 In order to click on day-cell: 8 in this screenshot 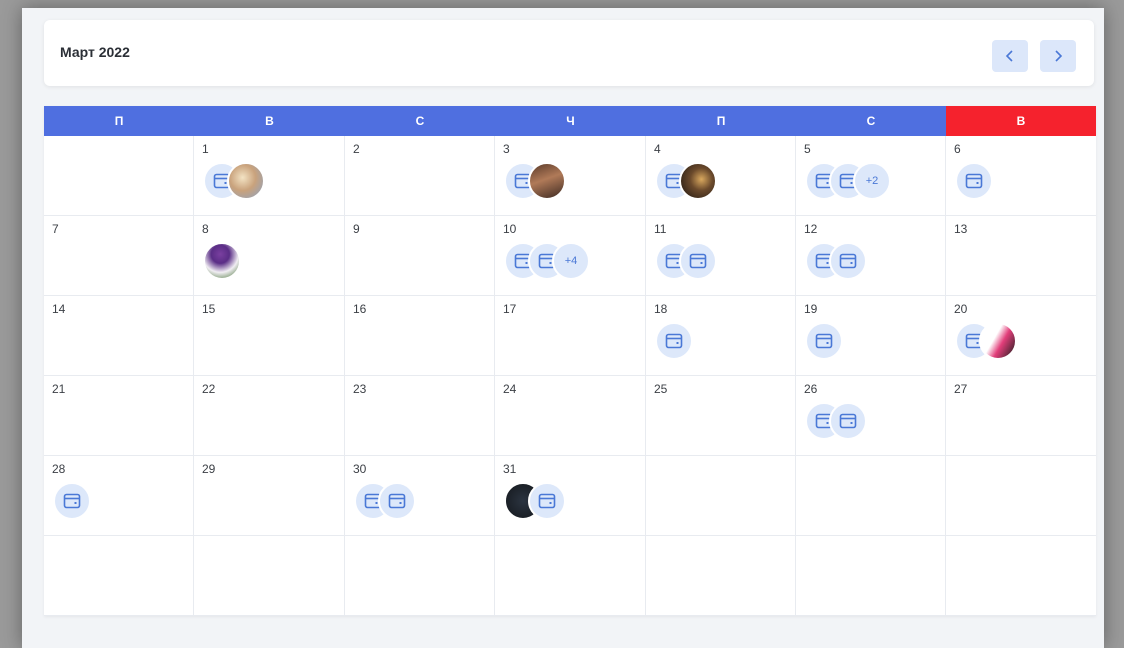, I will do `click(269, 256)`.